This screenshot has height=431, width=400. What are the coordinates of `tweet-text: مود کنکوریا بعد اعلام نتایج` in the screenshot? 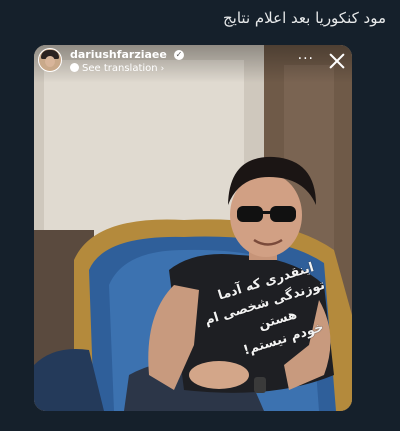 It's located at (304, 18).